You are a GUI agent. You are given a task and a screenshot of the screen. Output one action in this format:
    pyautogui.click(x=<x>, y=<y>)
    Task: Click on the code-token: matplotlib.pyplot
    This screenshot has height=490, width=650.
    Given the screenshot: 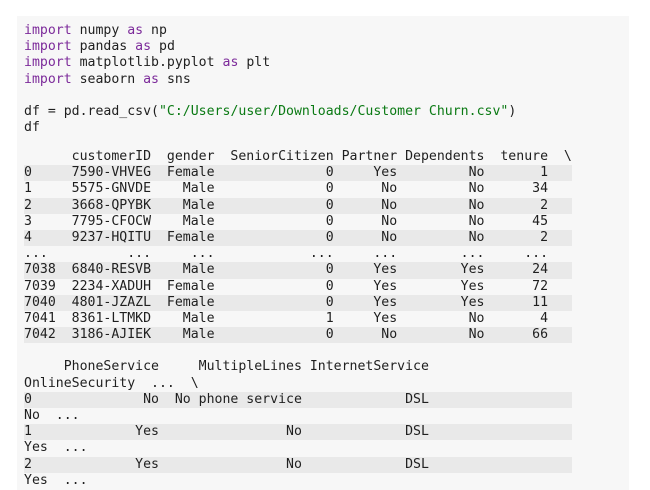 What is the action you would take?
    pyautogui.click(x=147, y=63)
    